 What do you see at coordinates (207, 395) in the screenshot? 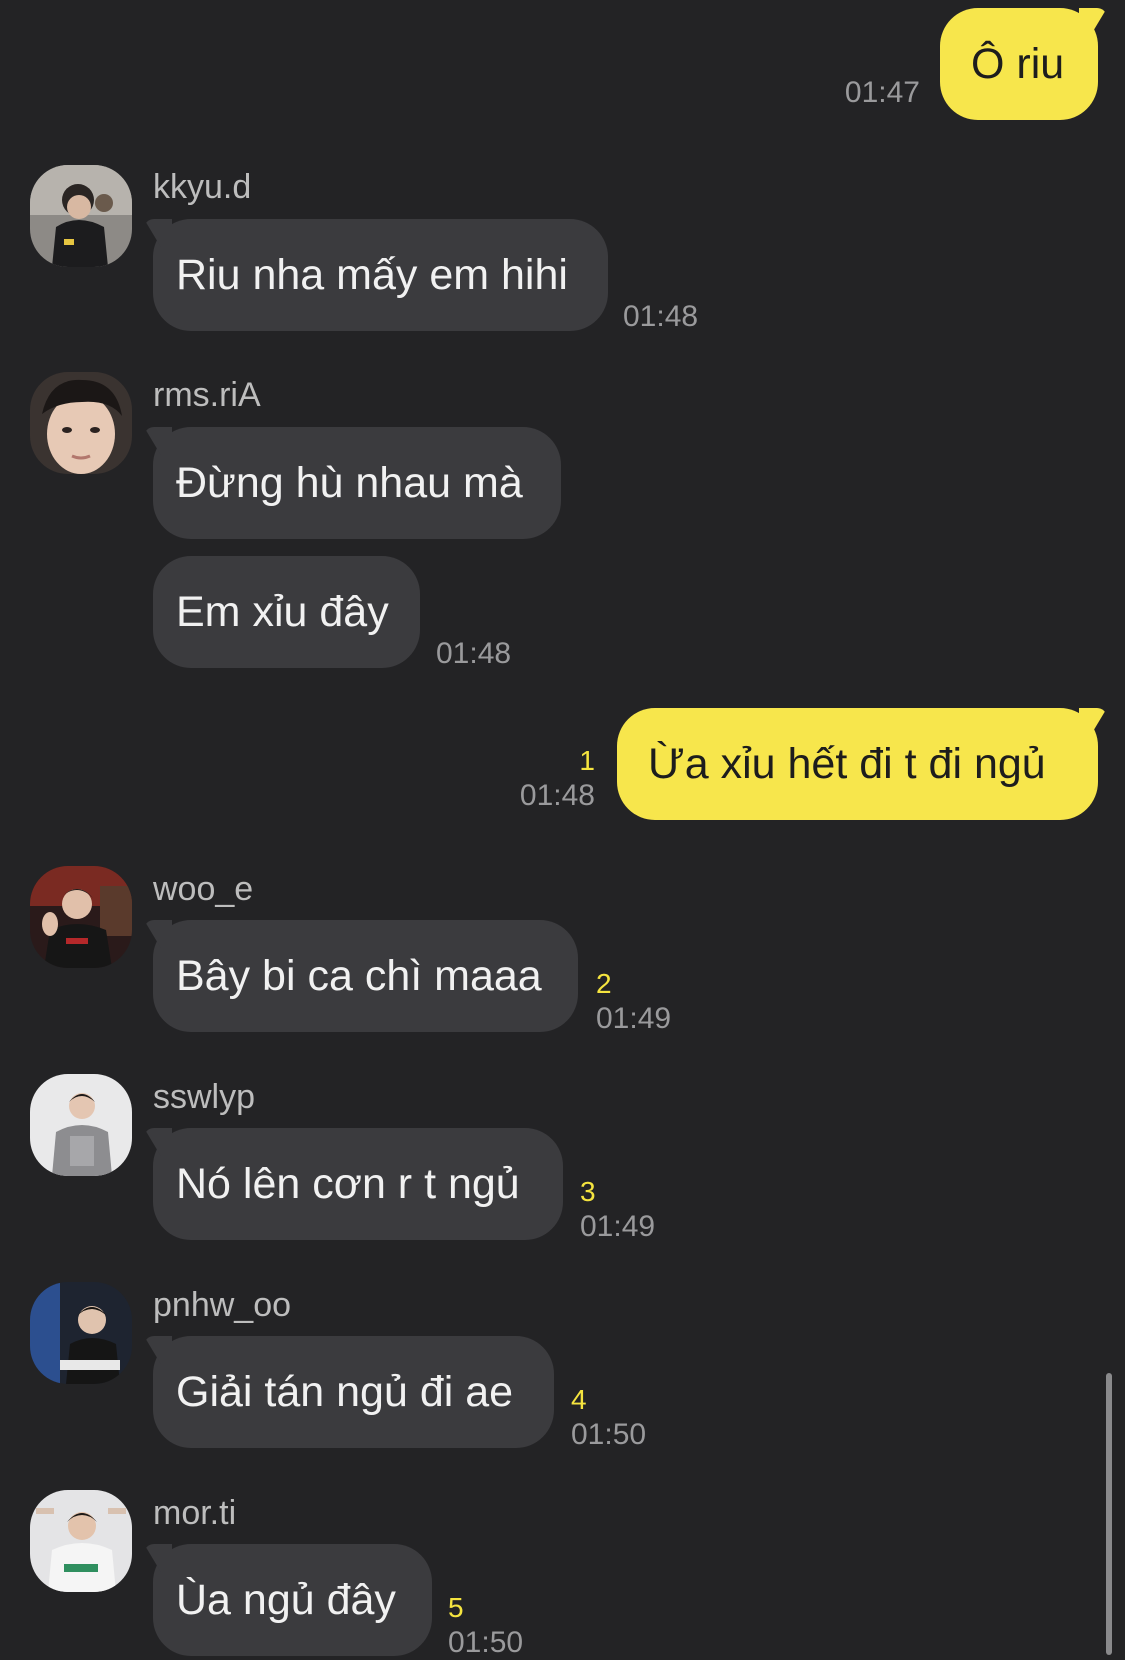
I see `sender-name: rms.riA` at bounding box center [207, 395].